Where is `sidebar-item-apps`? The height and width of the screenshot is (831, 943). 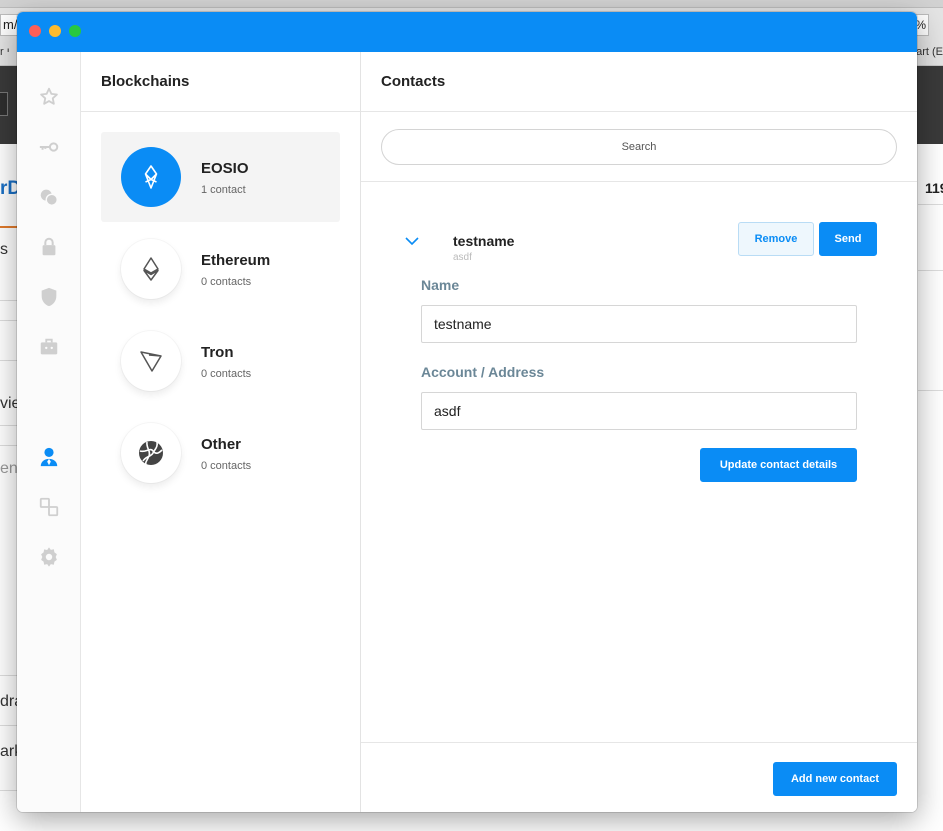 sidebar-item-apps is located at coordinates (49, 347).